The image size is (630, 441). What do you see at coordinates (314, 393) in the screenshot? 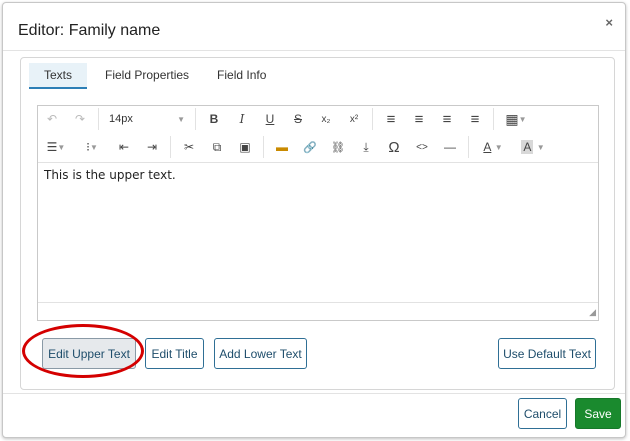
I see `footer-divider` at bounding box center [314, 393].